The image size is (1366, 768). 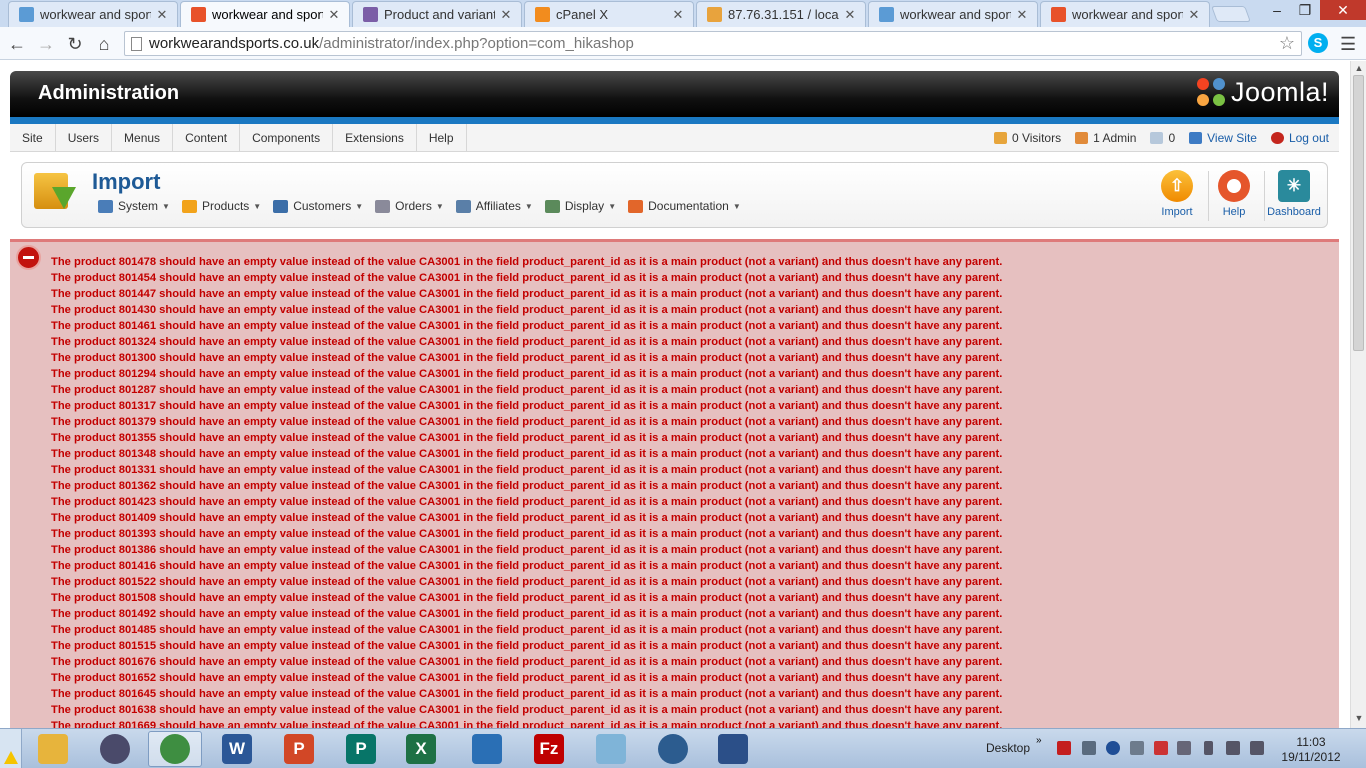 What do you see at coordinates (221, 206) in the screenshot?
I see `submenu-products: Products ▼` at bounding box center [221, 206].